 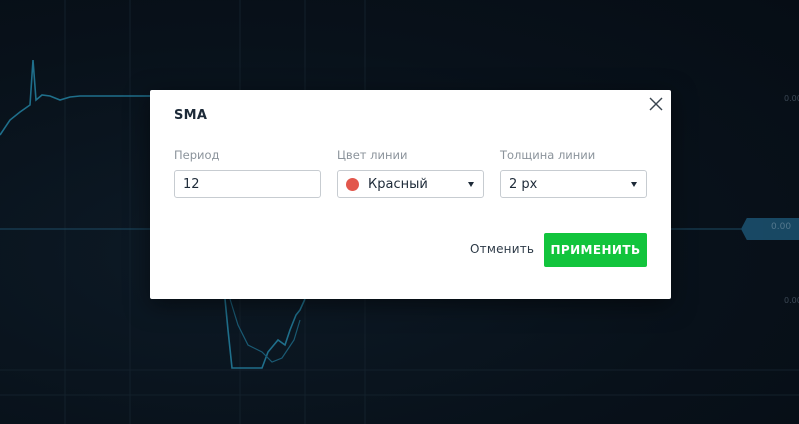 What do you see at coordinates (502, 249) in the screenshot?
I see `cancel-button: Отменить` at bounding box center [502, 249].